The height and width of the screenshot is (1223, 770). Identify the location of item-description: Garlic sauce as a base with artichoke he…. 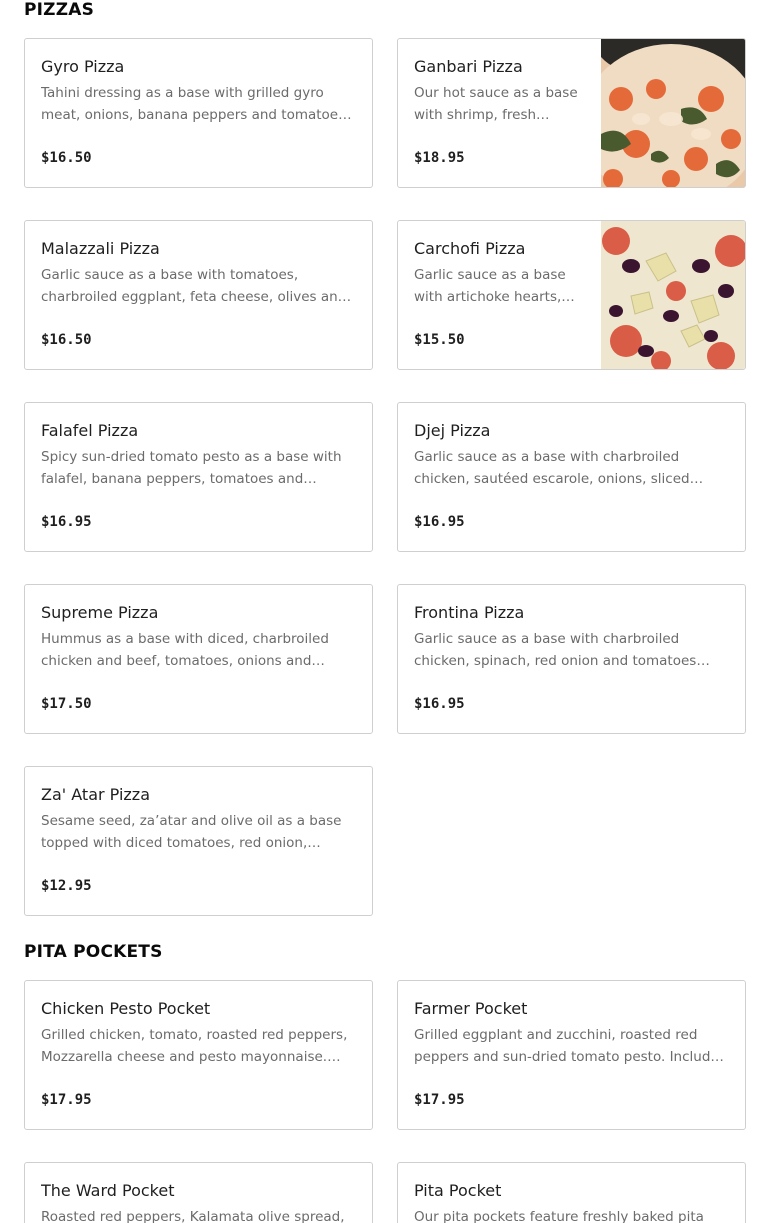
(490, 286).